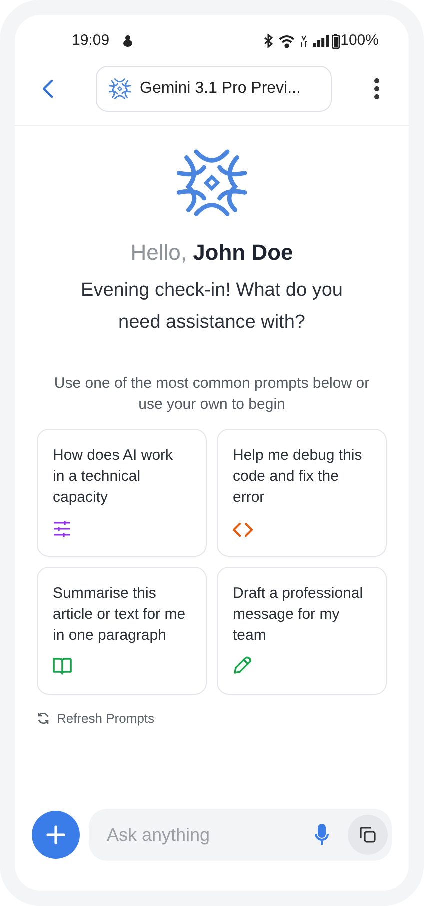 This screenshot has height=906, width=424. Describe the element at coordinates (322, 835) in the screenshot. I see `microphone-icon` at that location.